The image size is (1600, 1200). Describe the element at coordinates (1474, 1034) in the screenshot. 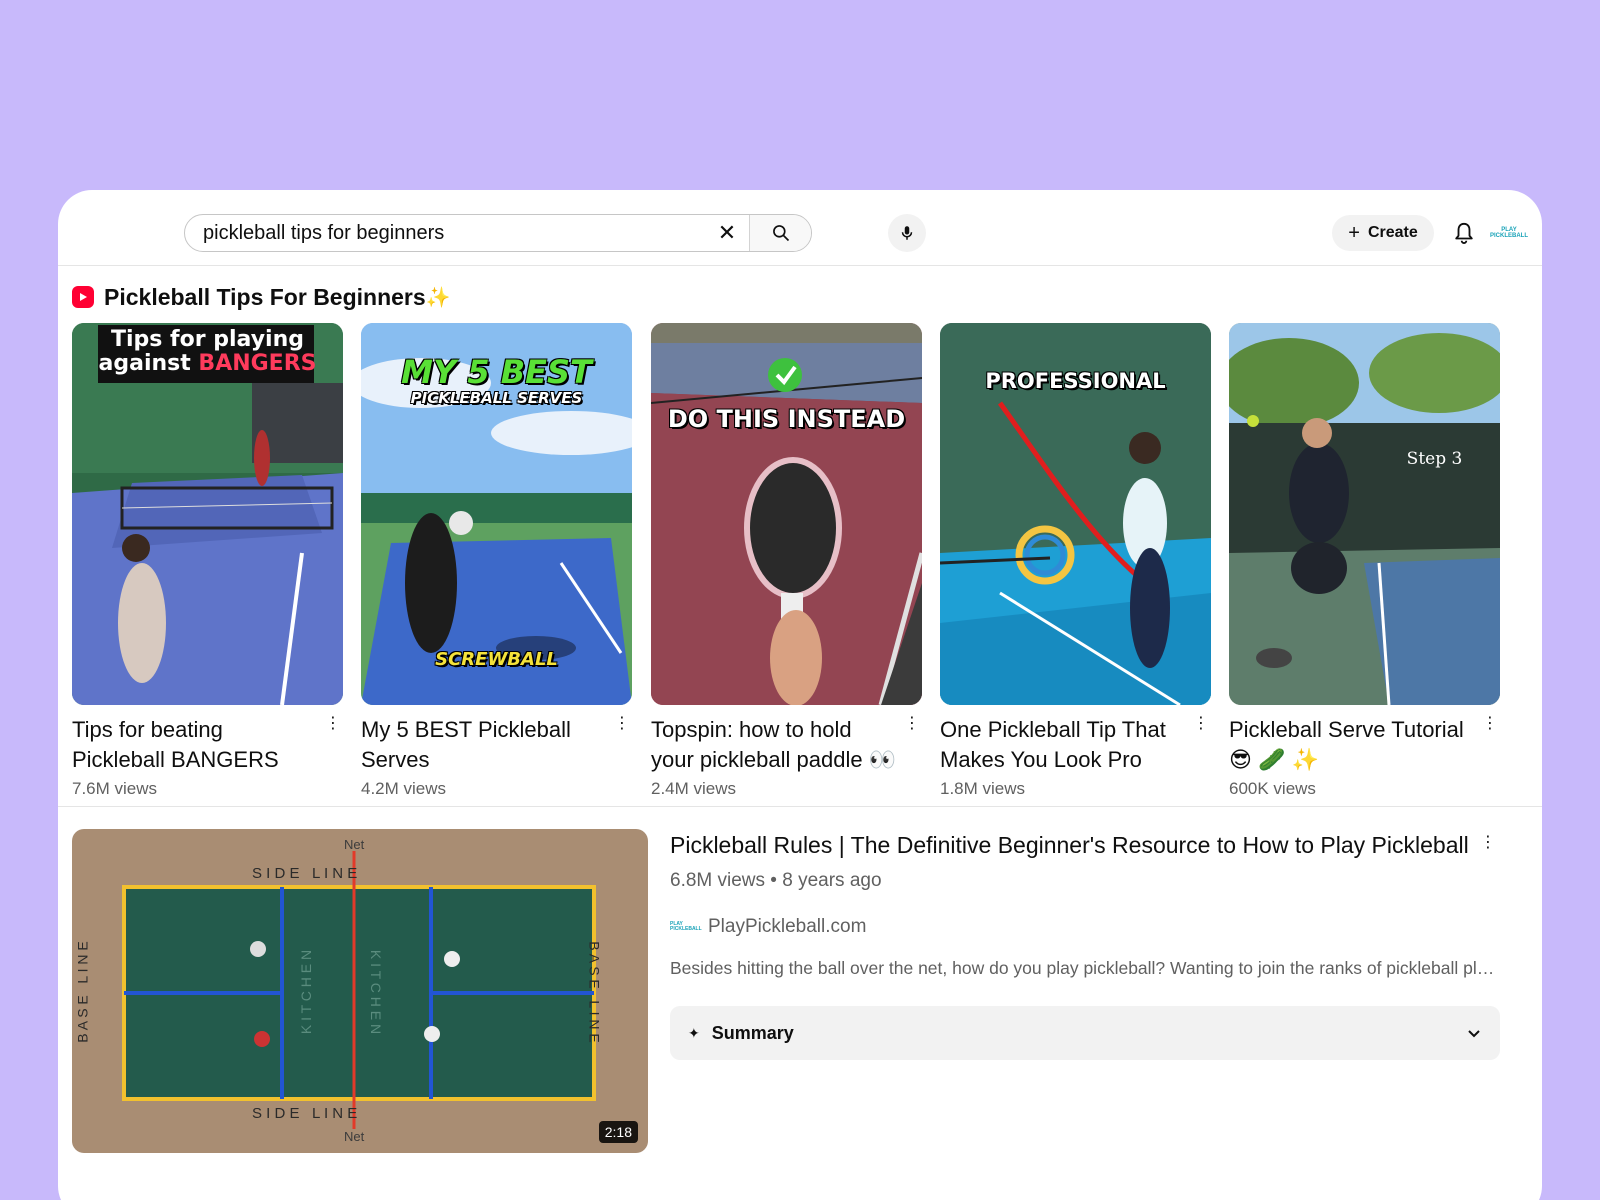

I see `chevron-down-icon` at that location.